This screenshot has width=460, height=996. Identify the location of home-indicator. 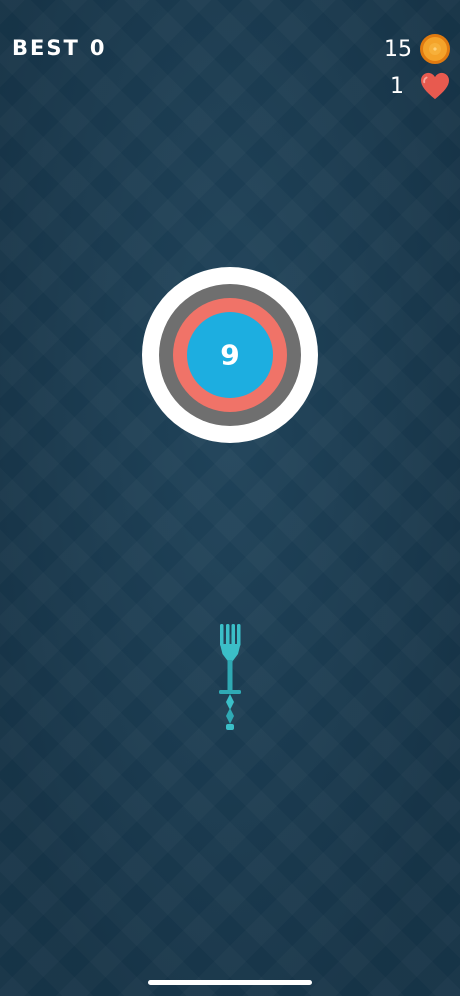
(230, 982).